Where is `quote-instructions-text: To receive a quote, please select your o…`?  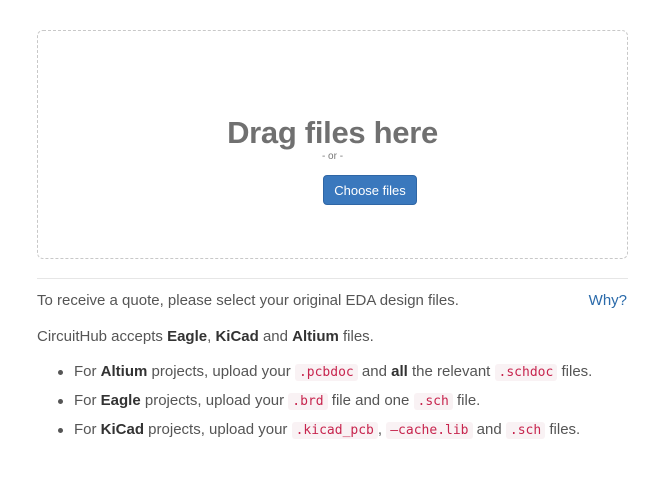 quote-instructions-text: To receive a quote, please select your o… is located at coordinates (248, 300).